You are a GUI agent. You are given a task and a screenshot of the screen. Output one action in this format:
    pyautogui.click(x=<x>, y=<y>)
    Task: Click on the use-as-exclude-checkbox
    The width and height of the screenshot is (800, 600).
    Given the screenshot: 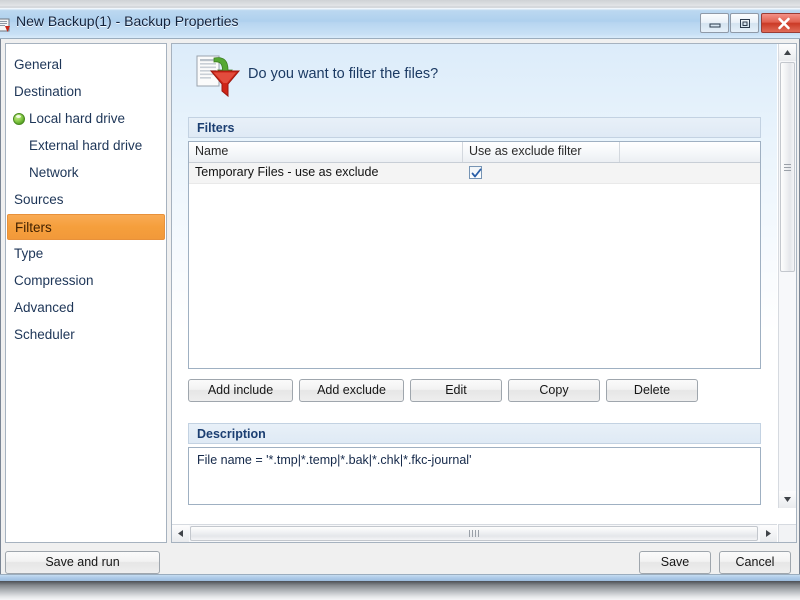 What is the action you would take?
    pyautogui.click(x=475, y=172)
    